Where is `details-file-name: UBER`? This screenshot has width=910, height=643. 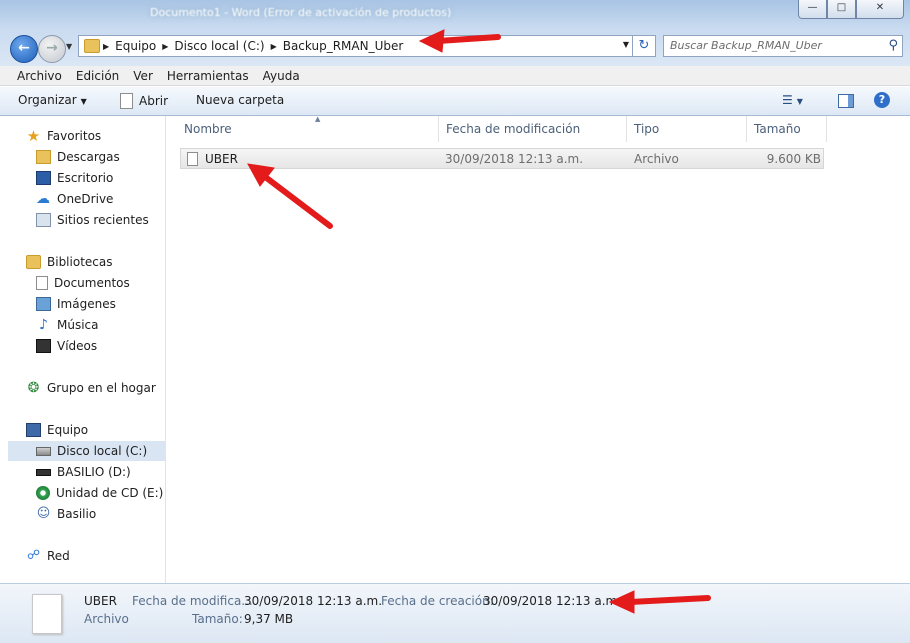
details-file-name: UBER is located at coordinates (100, 601).